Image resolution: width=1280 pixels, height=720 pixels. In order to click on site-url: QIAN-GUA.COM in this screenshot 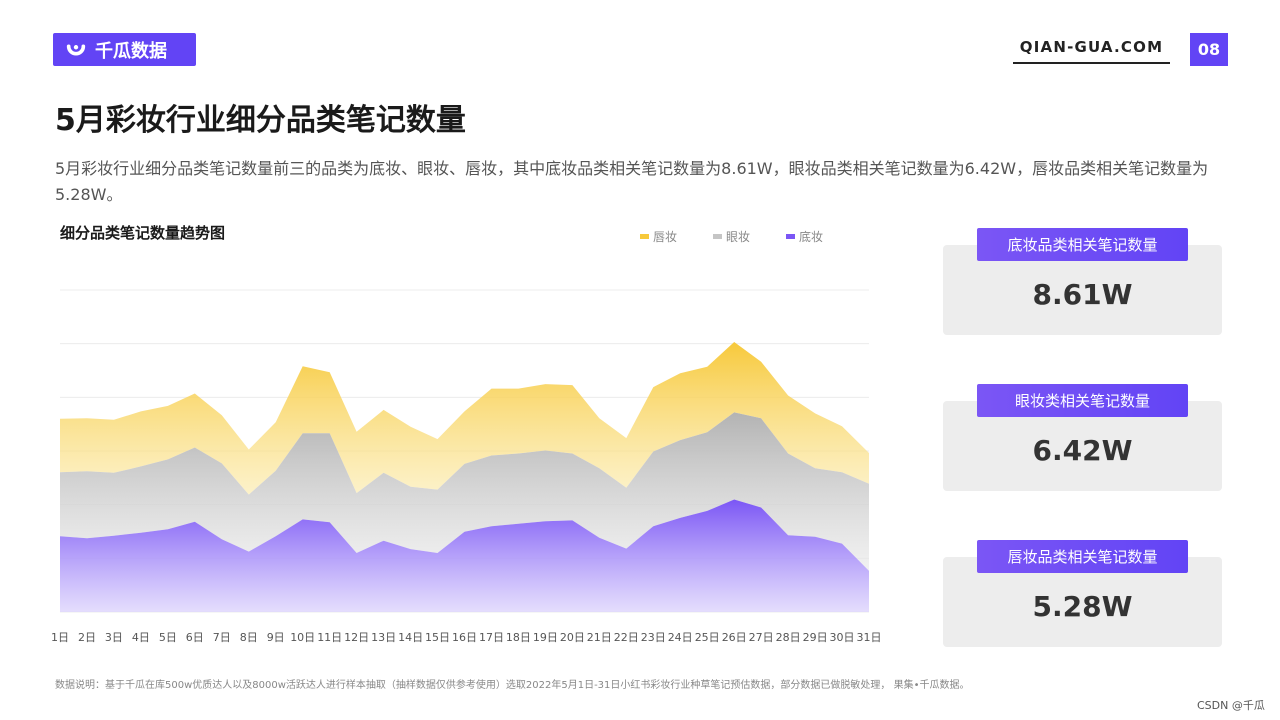, I will do `click(1091, 51)`.